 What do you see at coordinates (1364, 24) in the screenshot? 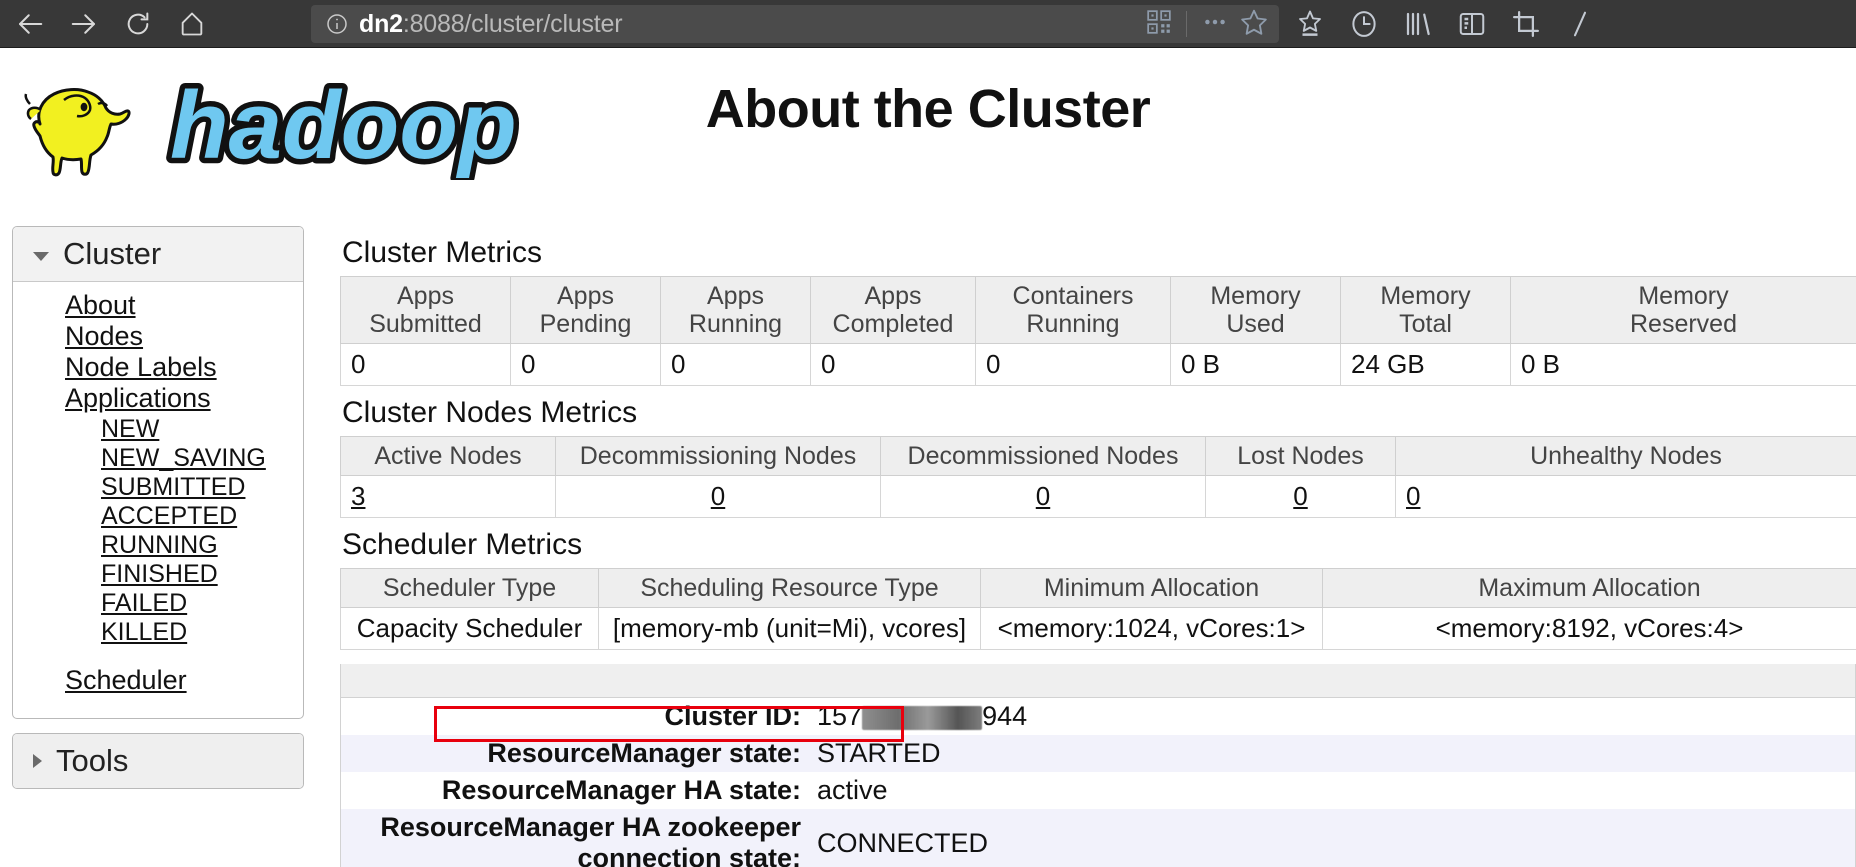
I see `history-clock-icon` at bounding box center [1364, 24].